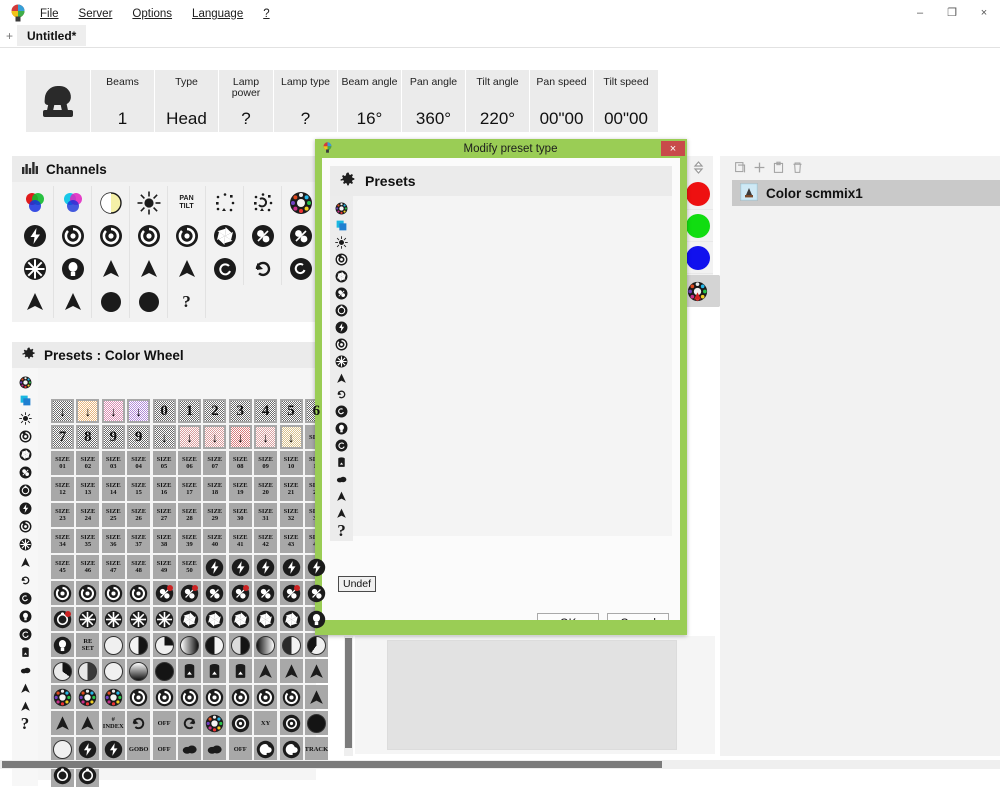 Image resolution: width=1000 pixels, height=788 pixels. I want to click on preset-cell-size: SIZE 49, so click(164, 567).